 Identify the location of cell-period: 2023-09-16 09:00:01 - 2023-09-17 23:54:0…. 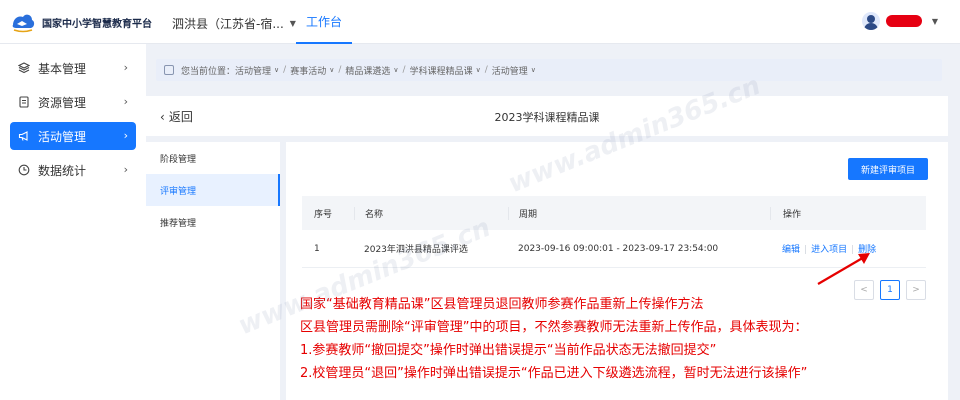
(618, 248).